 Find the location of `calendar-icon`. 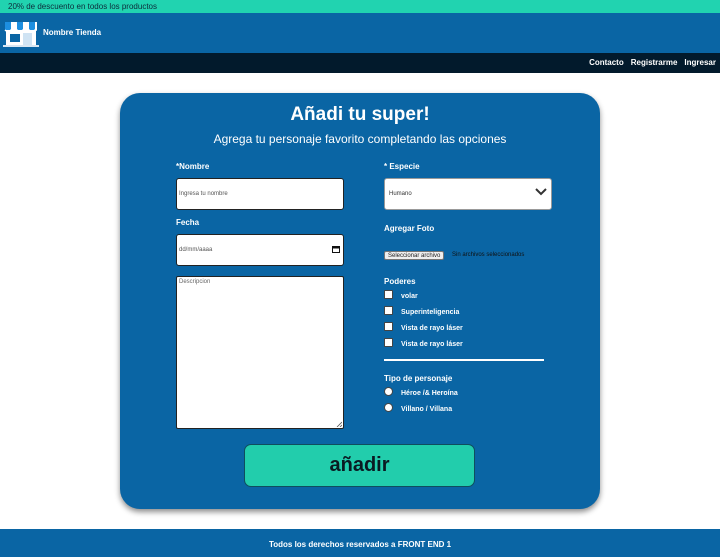

calendar-icon is located at coordinates (336, 249).